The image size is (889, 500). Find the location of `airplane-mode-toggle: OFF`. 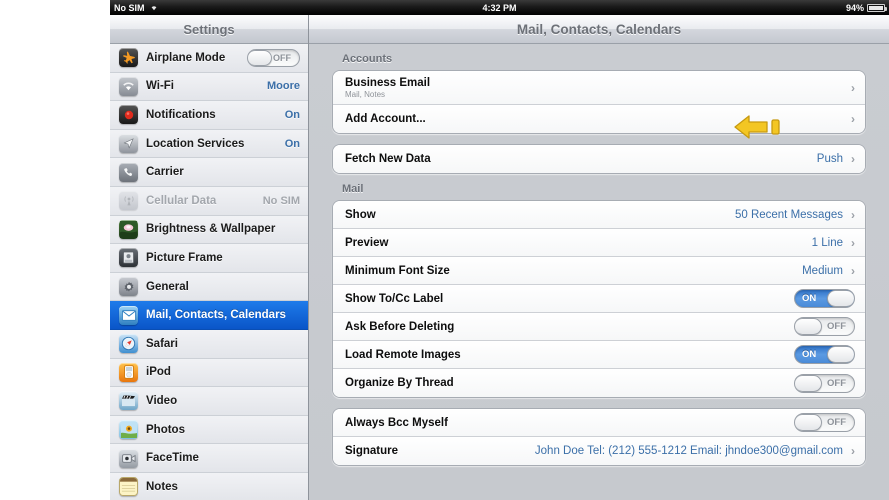

airplane-mode-toggle: OFF is located at coordinates (273, 57).